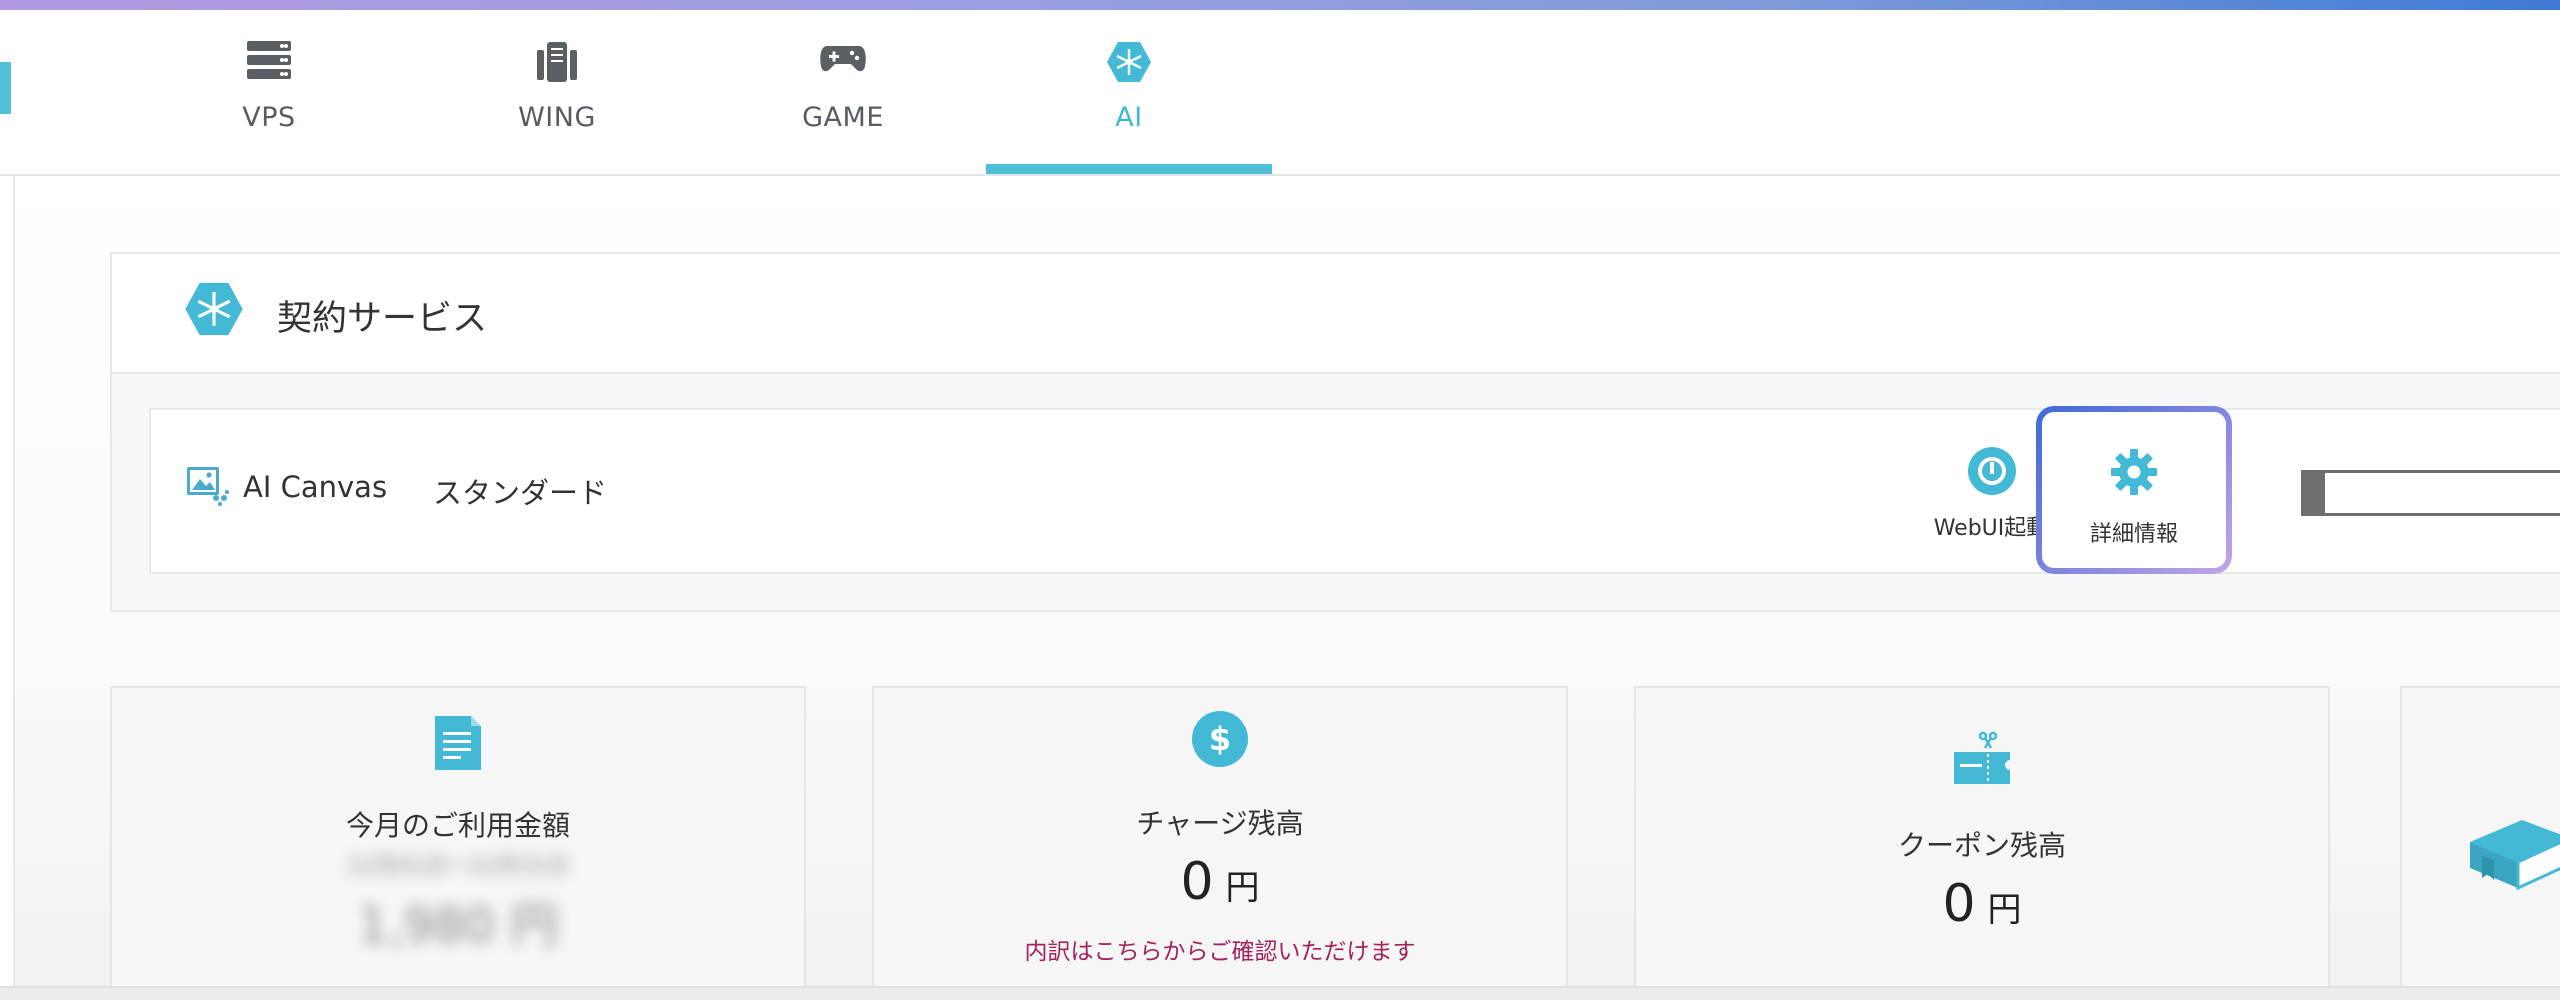  I want to click on charge-breakdown-link: 内訳はこちらからご確認いただけます, so click(1220, 949).